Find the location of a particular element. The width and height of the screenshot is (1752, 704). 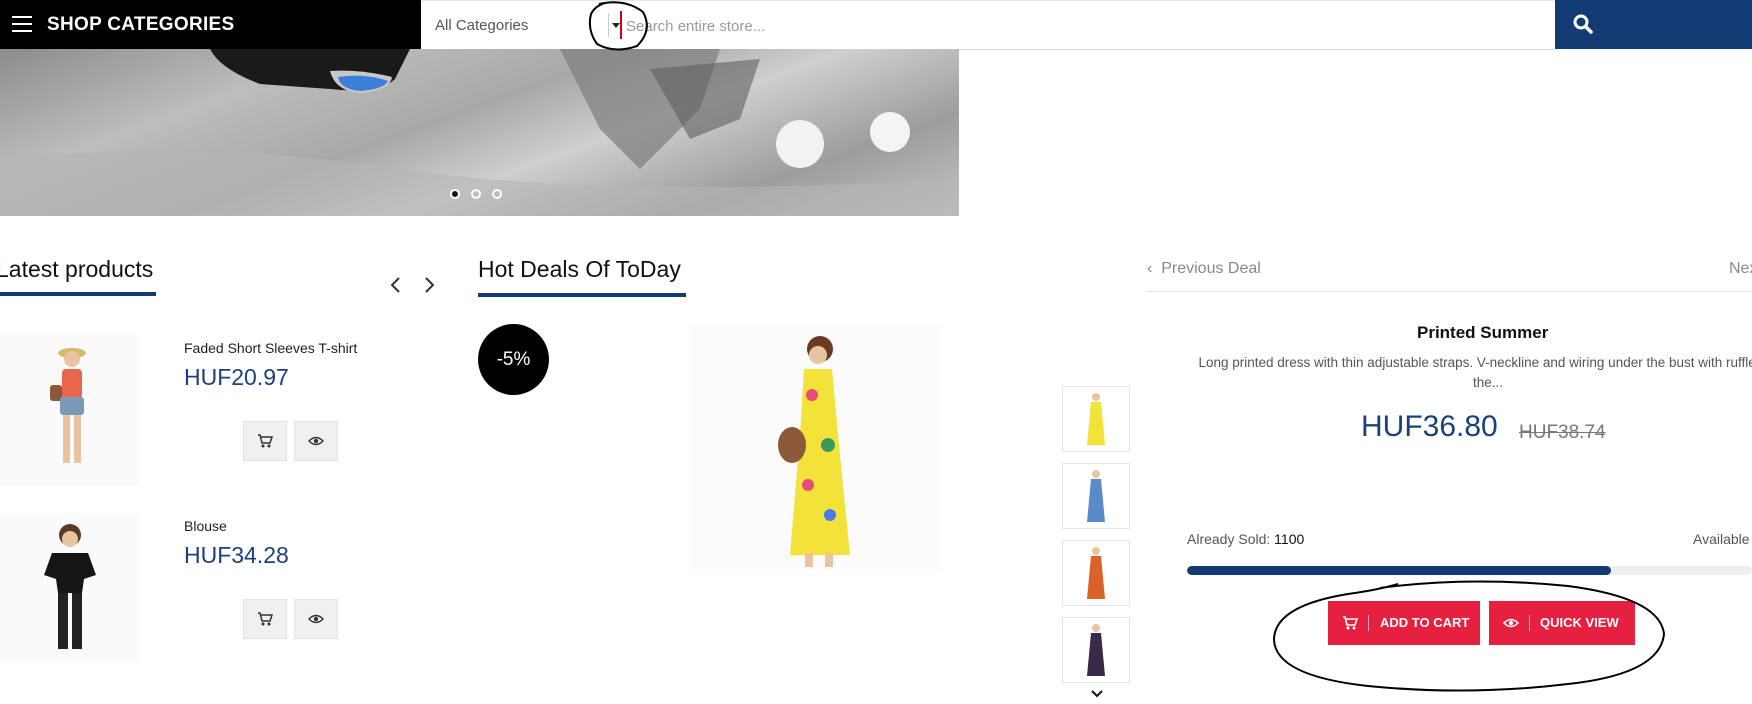

deal-price: HUF36.80 is located at coordinates (1429, 426).